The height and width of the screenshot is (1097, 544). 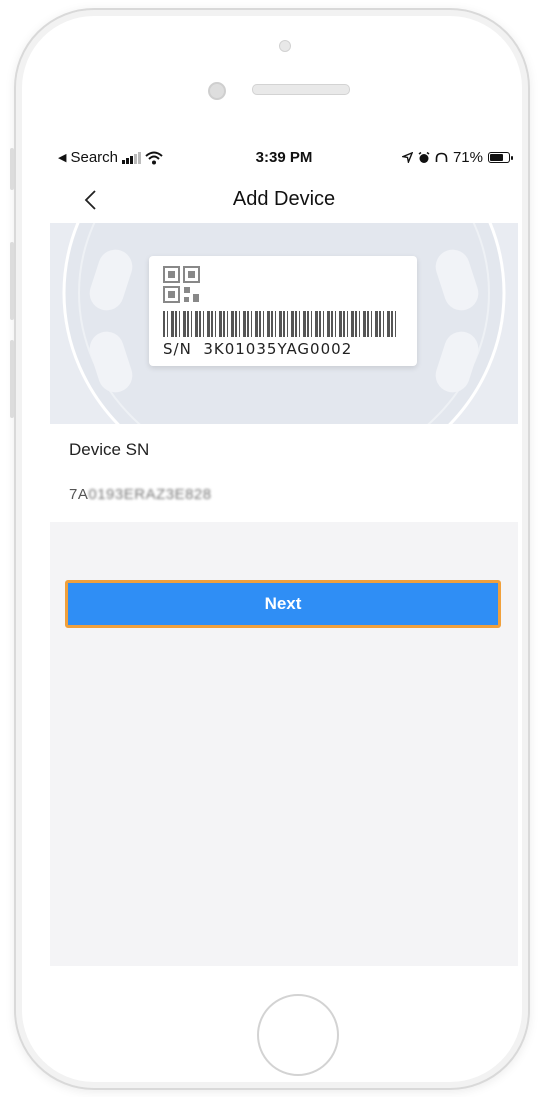 What do you see at coordinates (12, 379) in the screenshot?
I see `volume-down-button` at bounding box center [12, 379].